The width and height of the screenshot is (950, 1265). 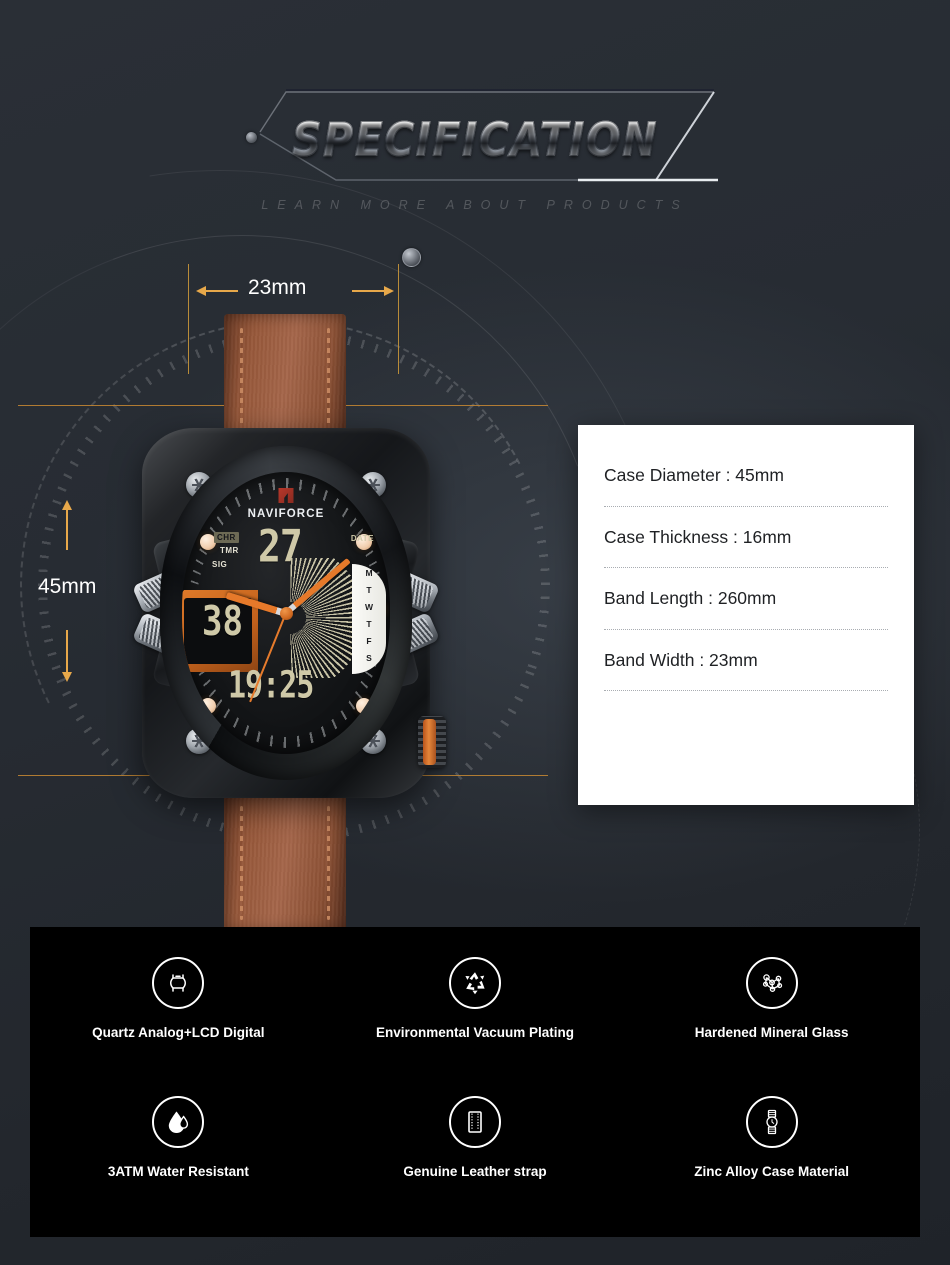 What do you see at coordinates (285, 862) in the screenshot?
I see `watch-band-bottom` at bounding box center [285, 862].